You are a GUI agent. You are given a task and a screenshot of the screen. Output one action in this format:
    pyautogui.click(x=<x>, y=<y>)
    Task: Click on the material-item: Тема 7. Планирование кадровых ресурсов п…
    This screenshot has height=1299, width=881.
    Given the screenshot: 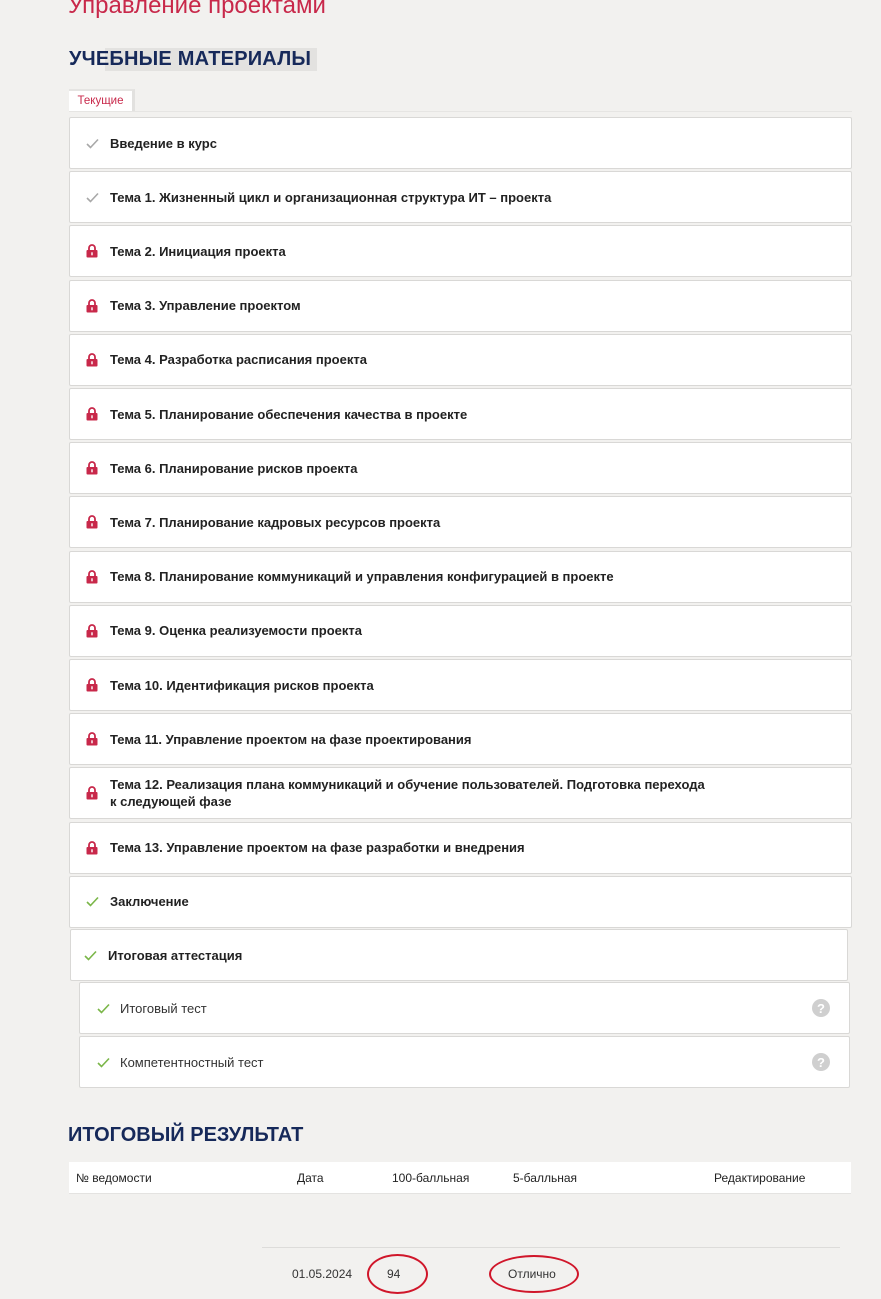 What is the action you would take?
    pyautogui.click(x=460, y=522)
    